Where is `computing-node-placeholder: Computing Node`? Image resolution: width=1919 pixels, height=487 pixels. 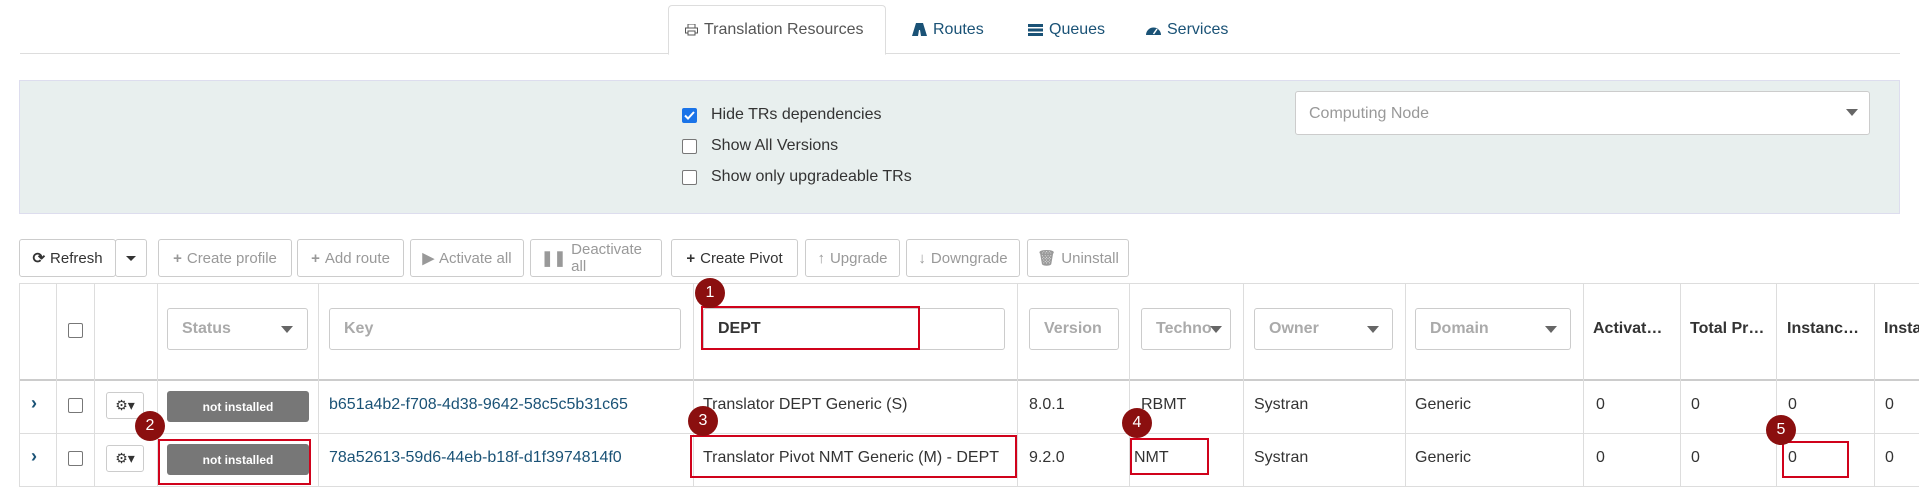 computing-node-placeholder: Computing Node is located at coordinates (1369, 113).